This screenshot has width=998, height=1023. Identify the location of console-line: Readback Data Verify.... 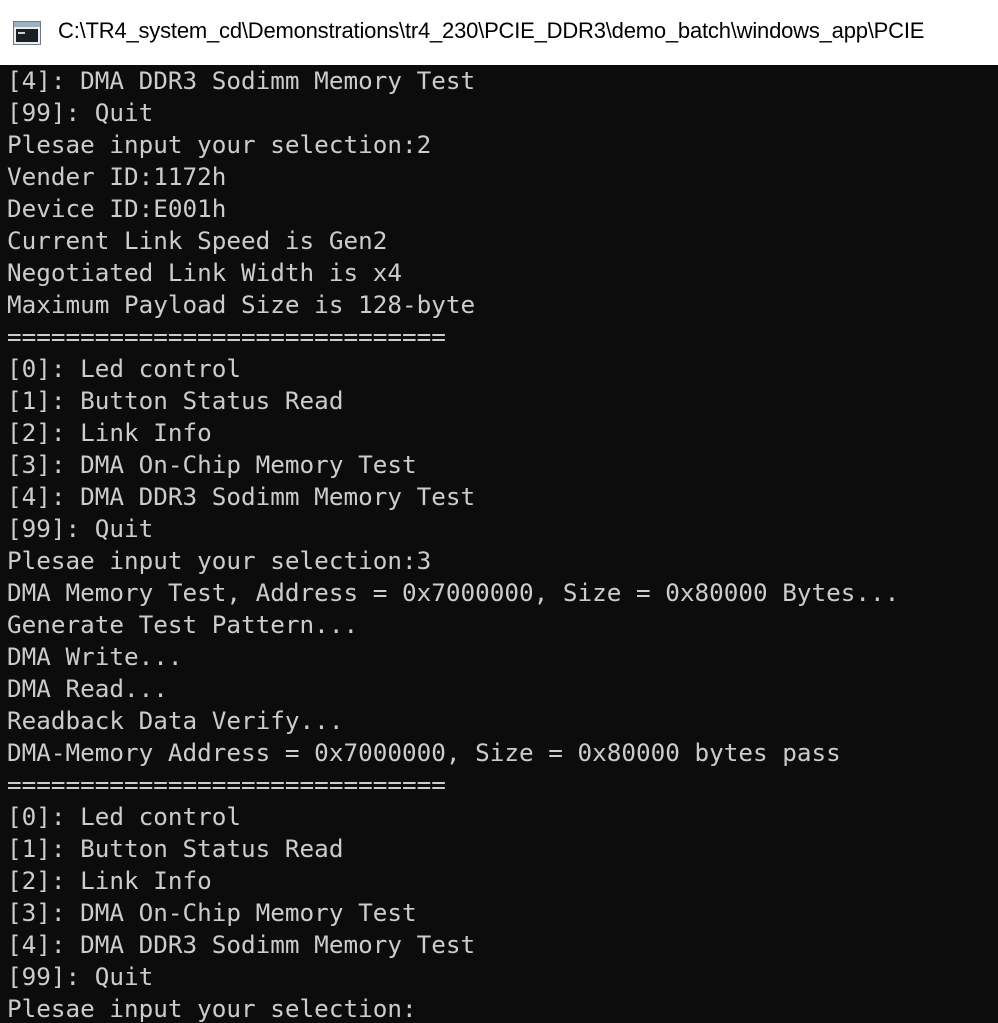
(175, 720).